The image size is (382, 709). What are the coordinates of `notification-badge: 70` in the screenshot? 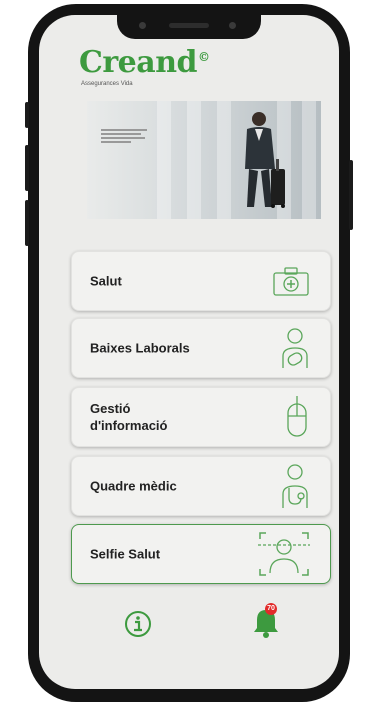 It's located at (271, 609).